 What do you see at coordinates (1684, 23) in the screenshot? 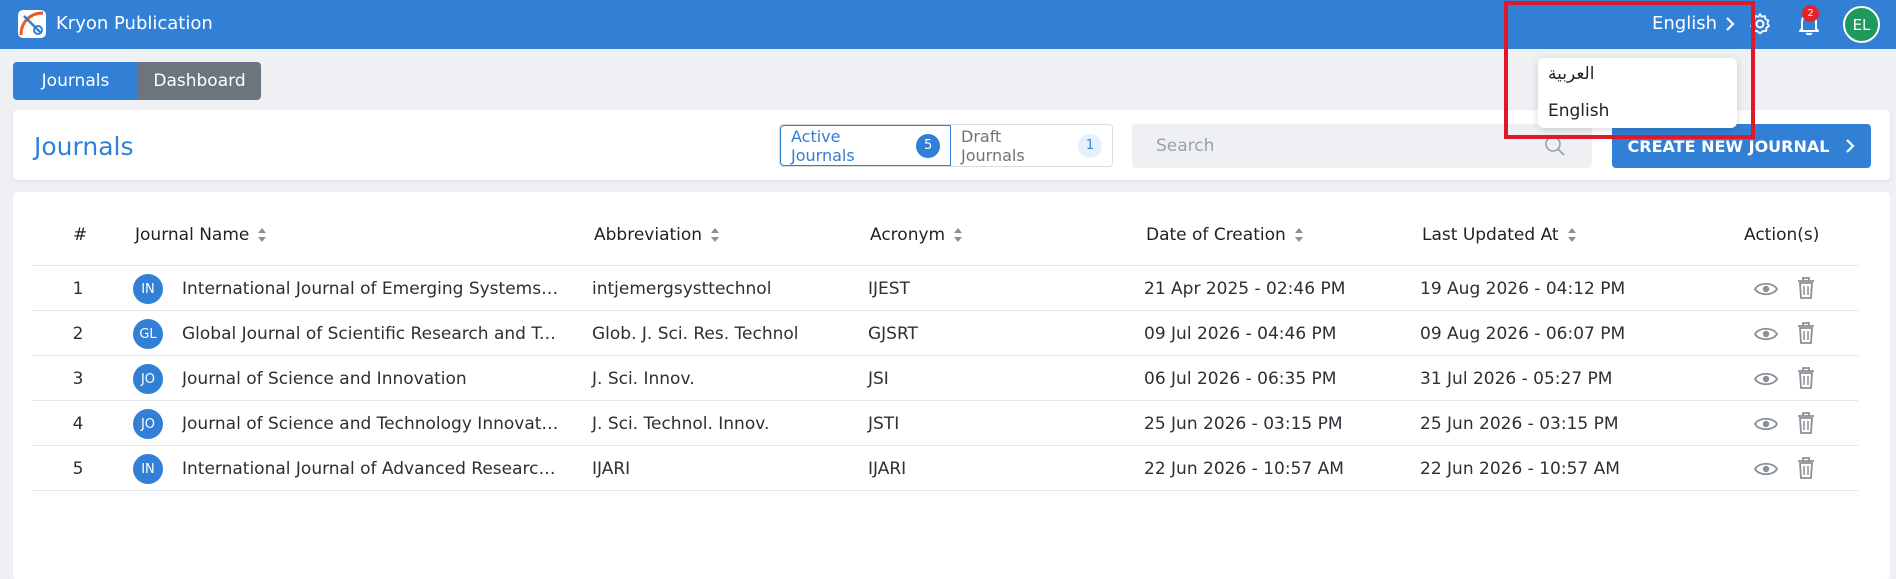
I see `language-label: English` at bounding box center [1684, 23].